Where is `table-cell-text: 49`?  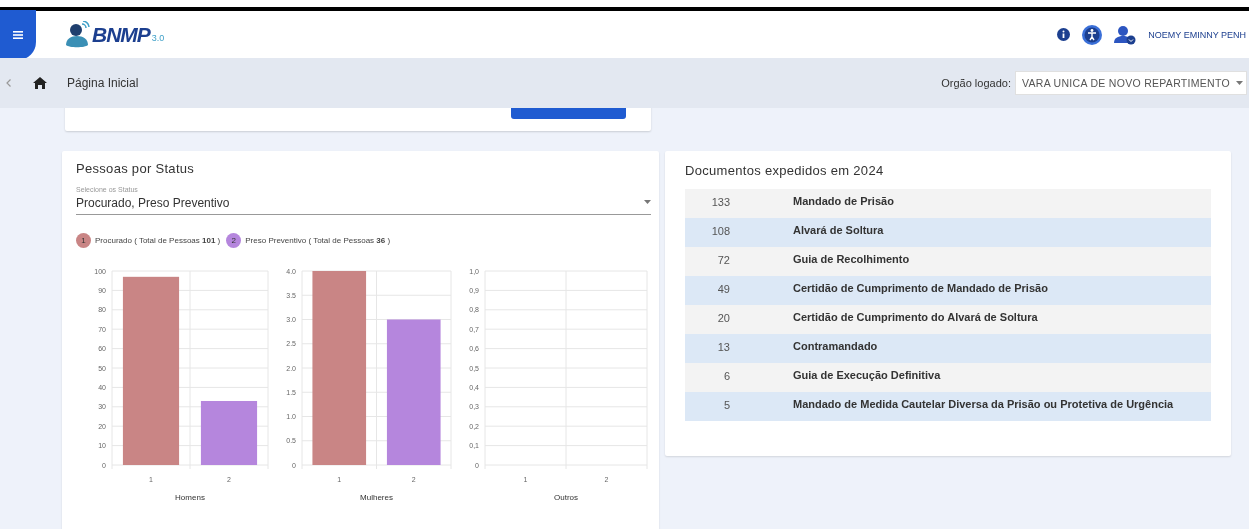
table-cell-text: 49 is located at coordinates (723, 289).